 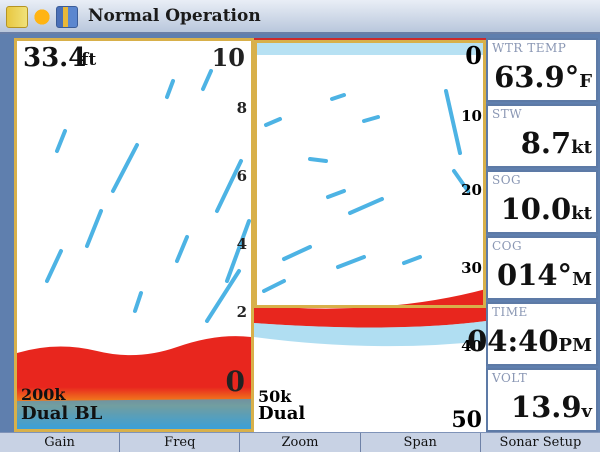 I want to click on field-sog: SOG 10.0kt, so click(x=542, y=202).